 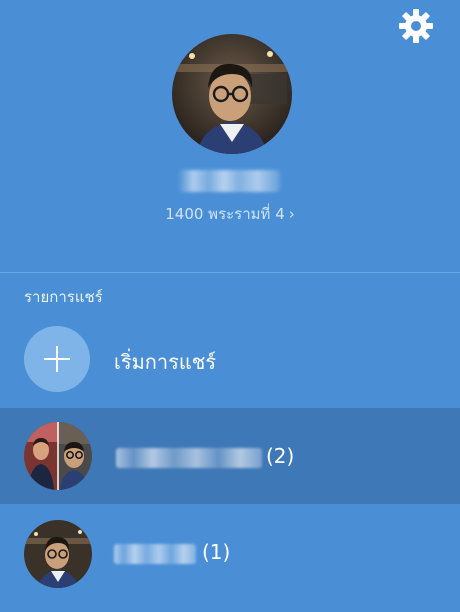 What do you see at coordinates (230, 272) in the screenshot?
I see `divider` at bounding box center [230, 272].